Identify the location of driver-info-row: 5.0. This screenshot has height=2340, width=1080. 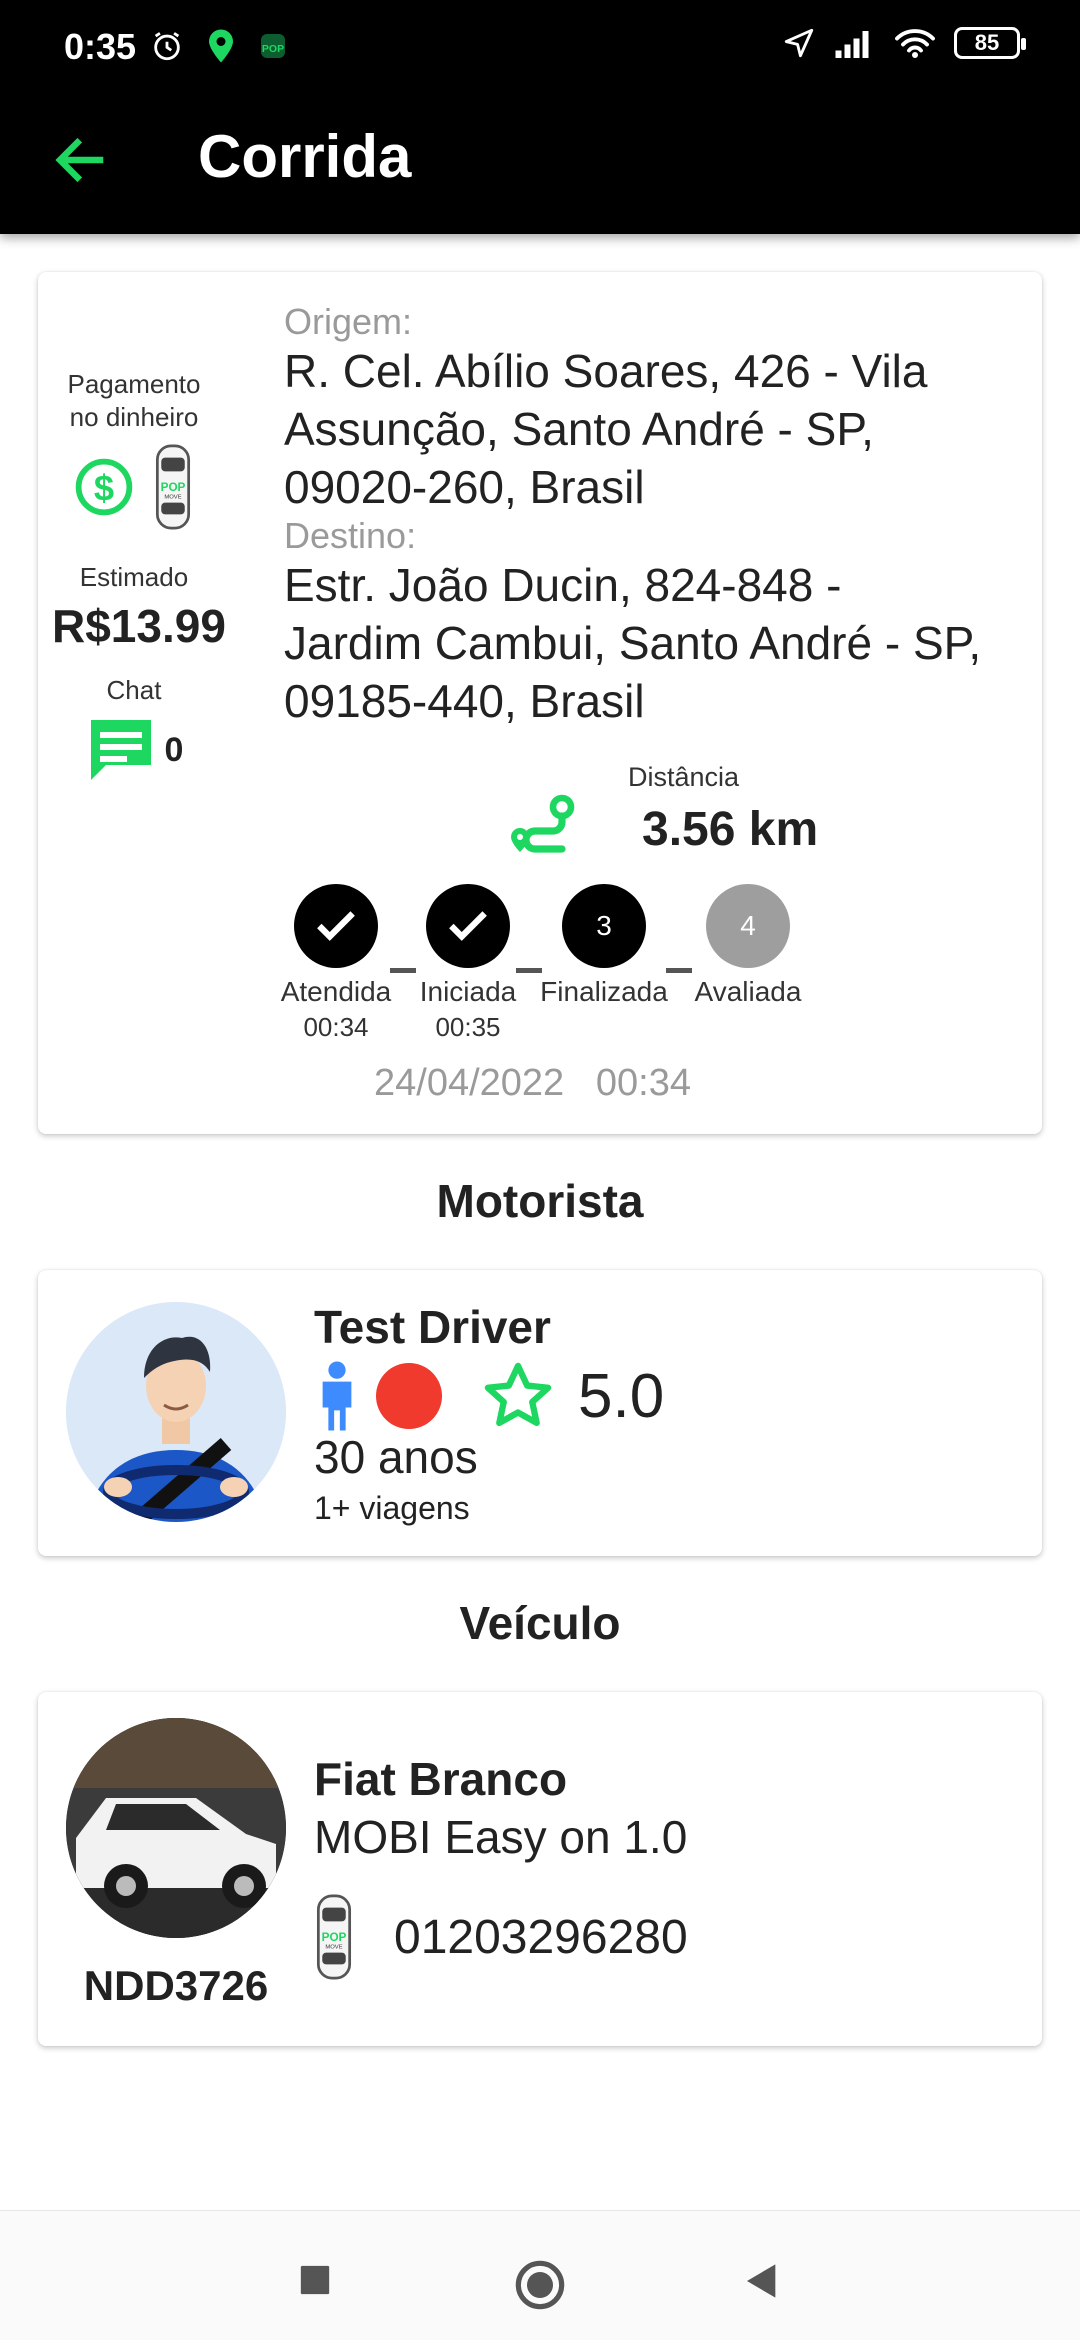
(489, 1396).